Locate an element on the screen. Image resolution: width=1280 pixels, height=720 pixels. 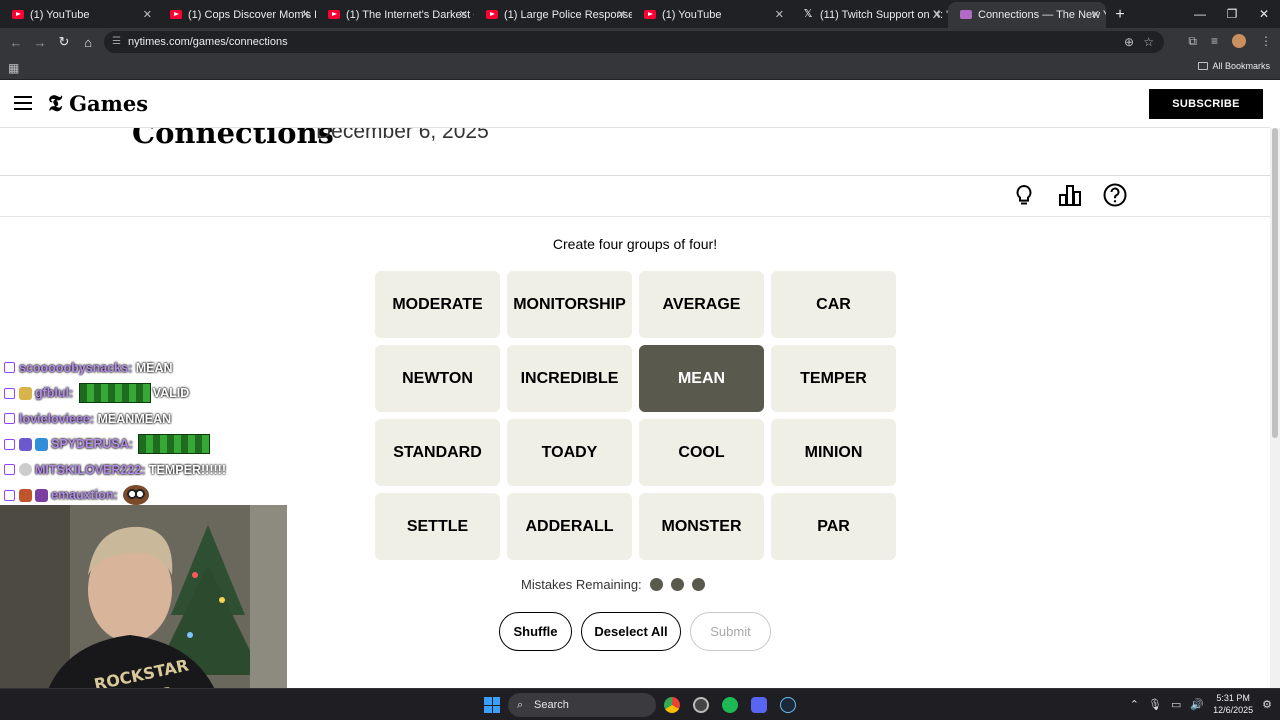
word-card: TEMPER is located at coordinates (833, 378).